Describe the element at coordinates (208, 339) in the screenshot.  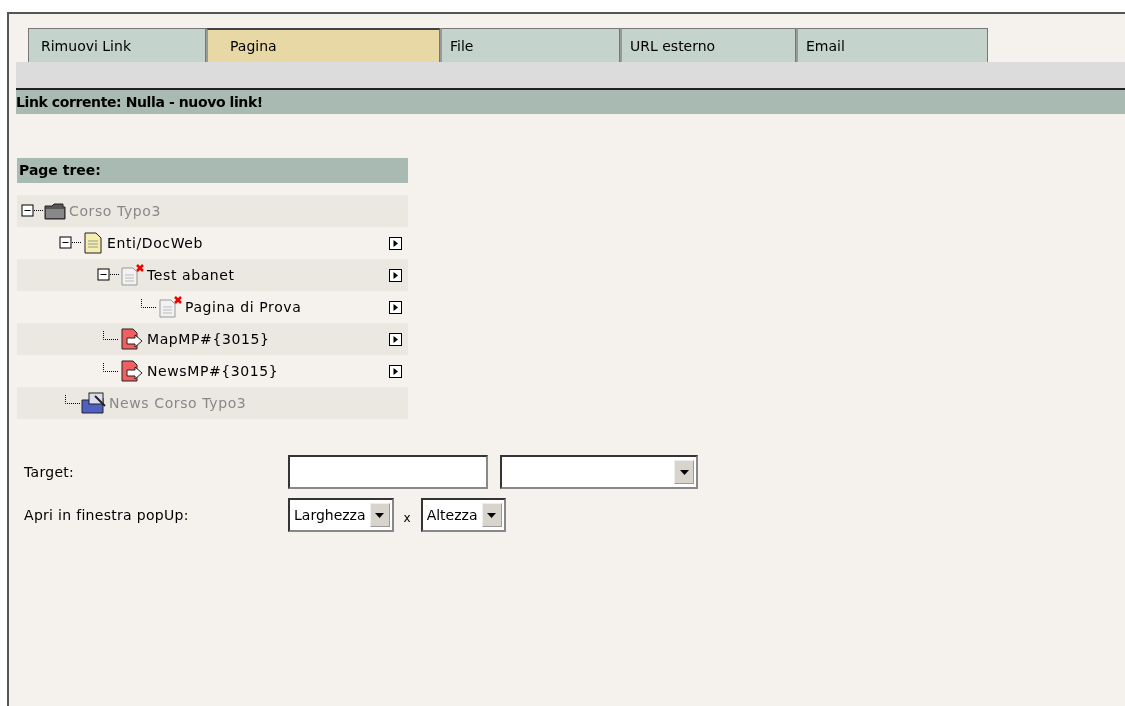
I see `tree-item: MapMP#{3015}` at that location.